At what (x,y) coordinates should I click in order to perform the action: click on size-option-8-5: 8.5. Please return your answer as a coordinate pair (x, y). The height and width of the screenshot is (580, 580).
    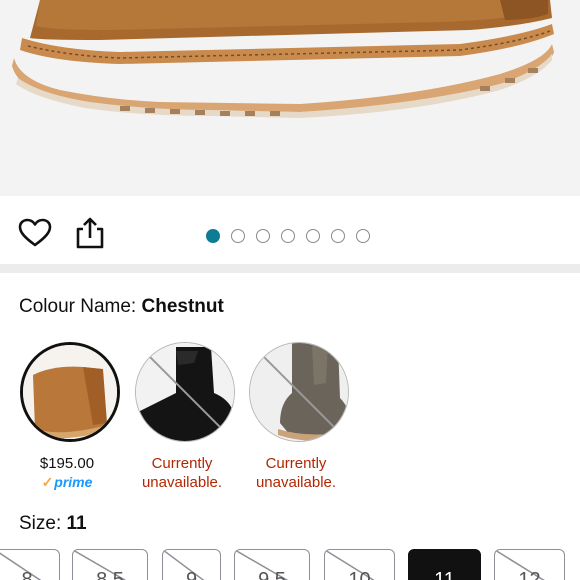
    Looking at the image, I should click on (110, 564).